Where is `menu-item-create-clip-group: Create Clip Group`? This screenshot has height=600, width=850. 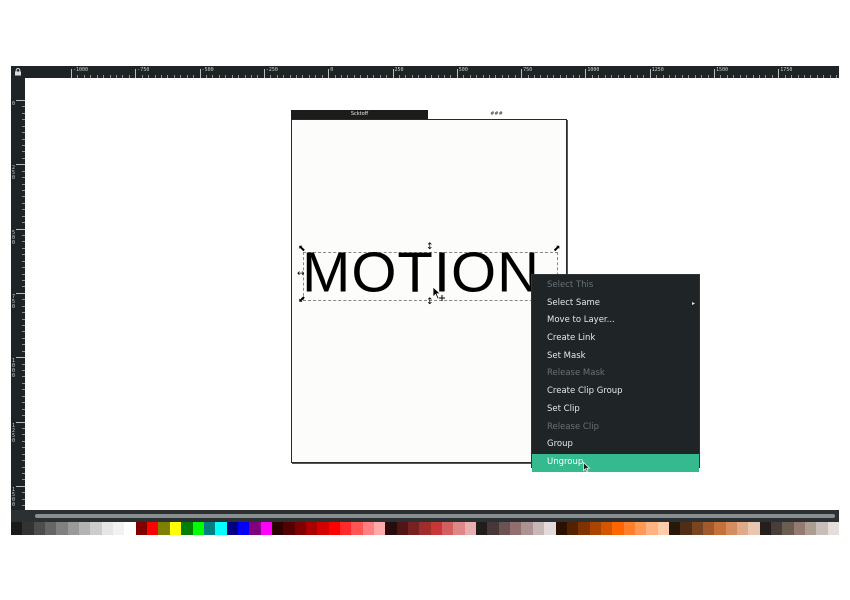 menu-item-create-clip-group: Create Clip Group is located at coordinates (615, 392).